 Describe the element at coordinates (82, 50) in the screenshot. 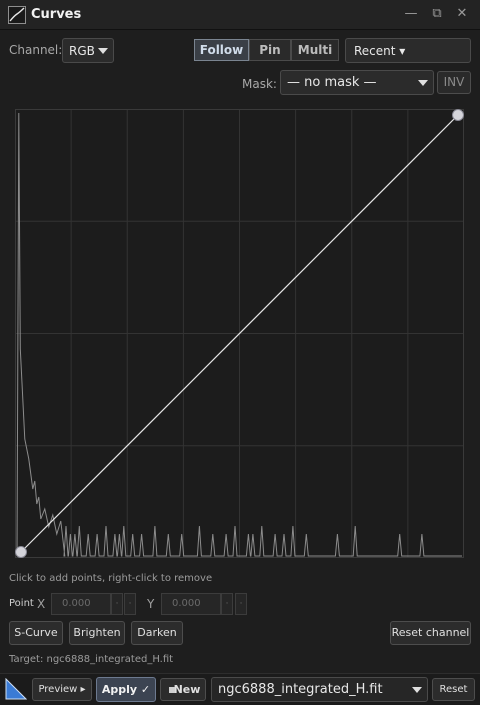

I see `channel-value: RGB` at that location.